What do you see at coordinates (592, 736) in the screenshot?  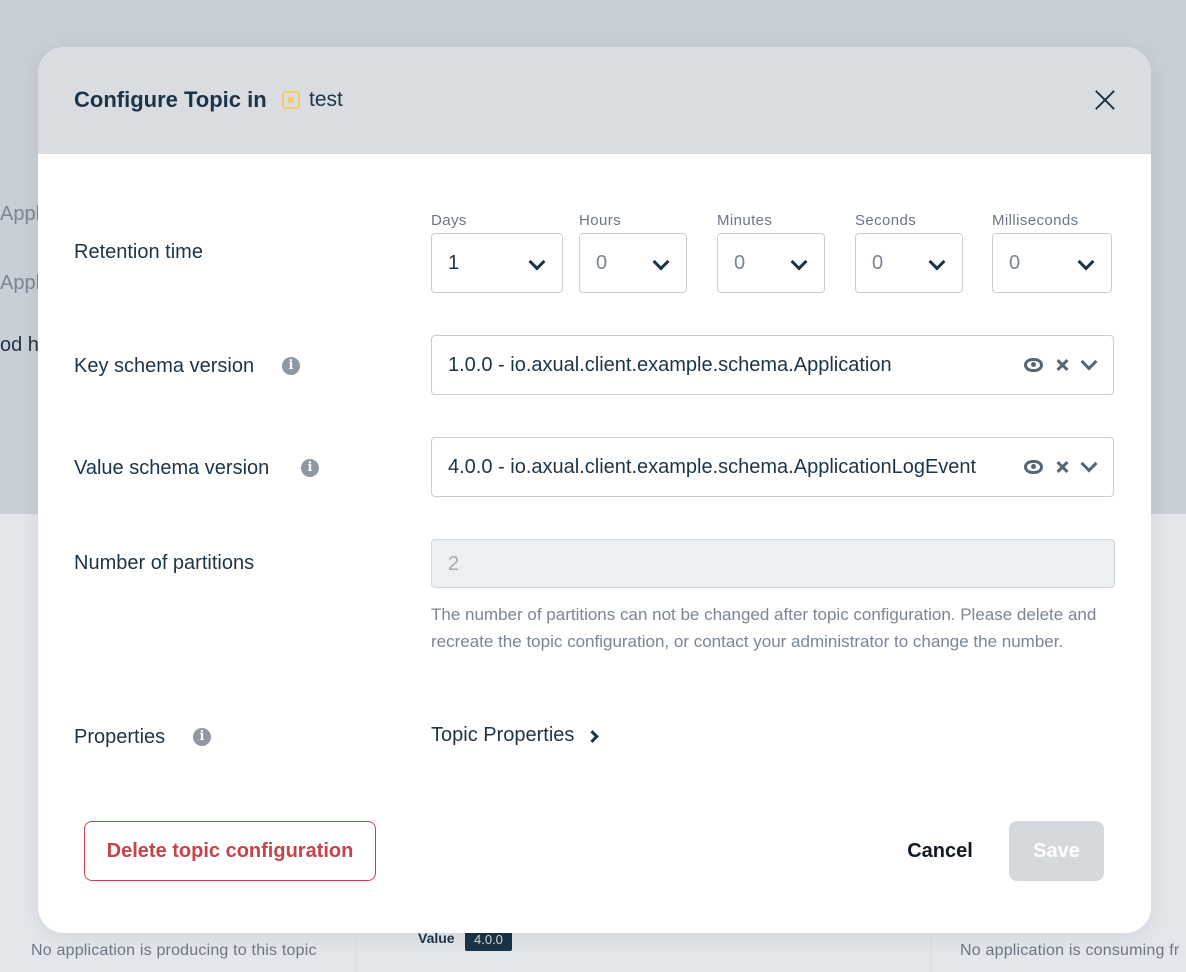 I see `chevron-right-icon` at bounding box center [592, 736].